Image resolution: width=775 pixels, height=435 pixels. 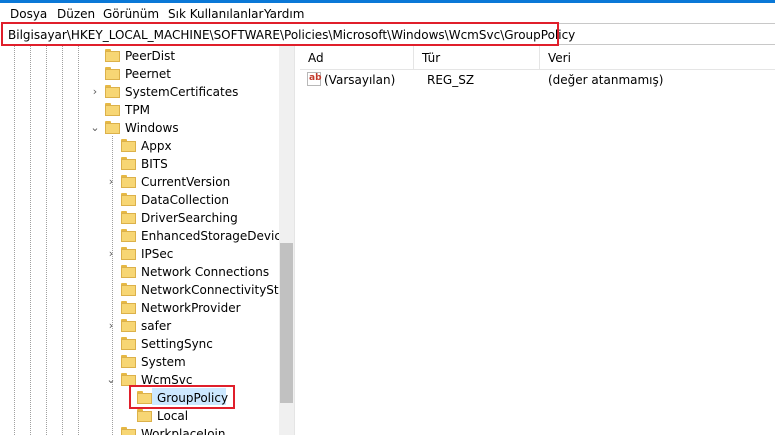 I want to click on pane-splitter, so click(x=296, y=240).